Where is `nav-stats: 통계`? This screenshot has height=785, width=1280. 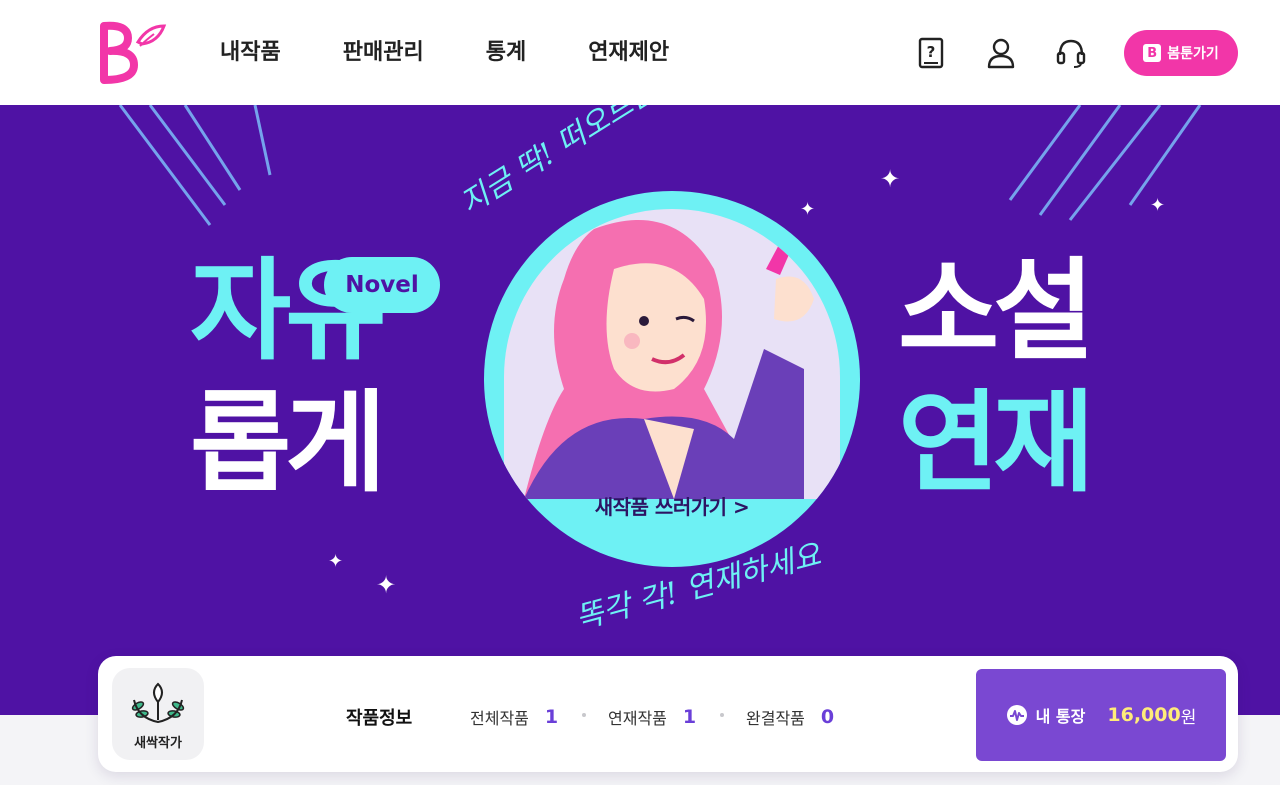
nav-stats: 통계 is located at coordinates (506, 53).